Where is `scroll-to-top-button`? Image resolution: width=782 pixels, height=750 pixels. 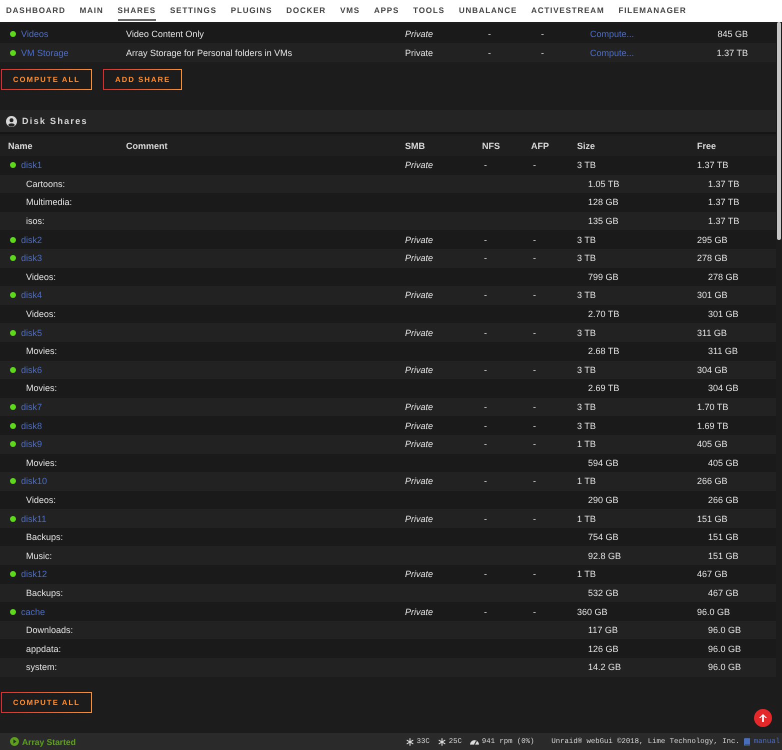 scroll-to-top-button is located at coordinates (763, 718).